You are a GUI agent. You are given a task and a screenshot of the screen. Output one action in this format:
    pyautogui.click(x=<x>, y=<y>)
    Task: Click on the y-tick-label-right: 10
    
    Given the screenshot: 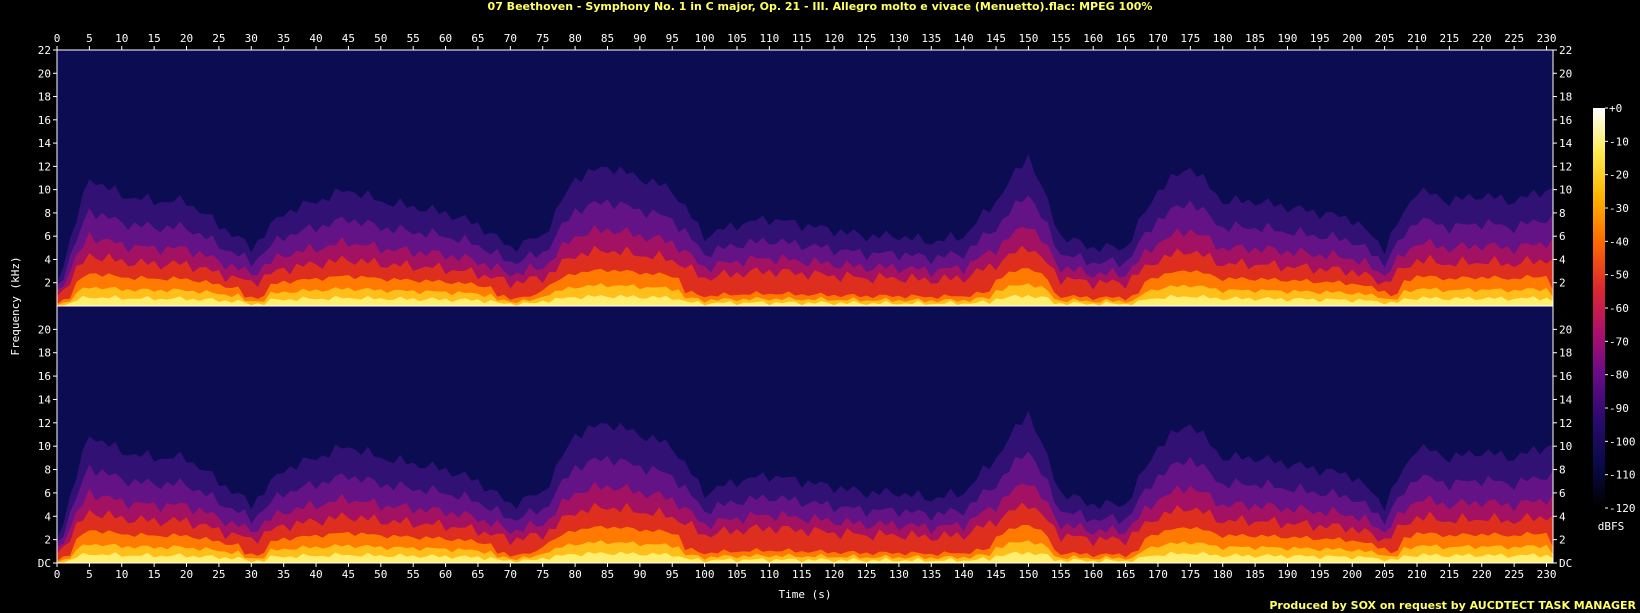 What is the action you would take?
    pyautogui.click(x=1565, y=190)
    